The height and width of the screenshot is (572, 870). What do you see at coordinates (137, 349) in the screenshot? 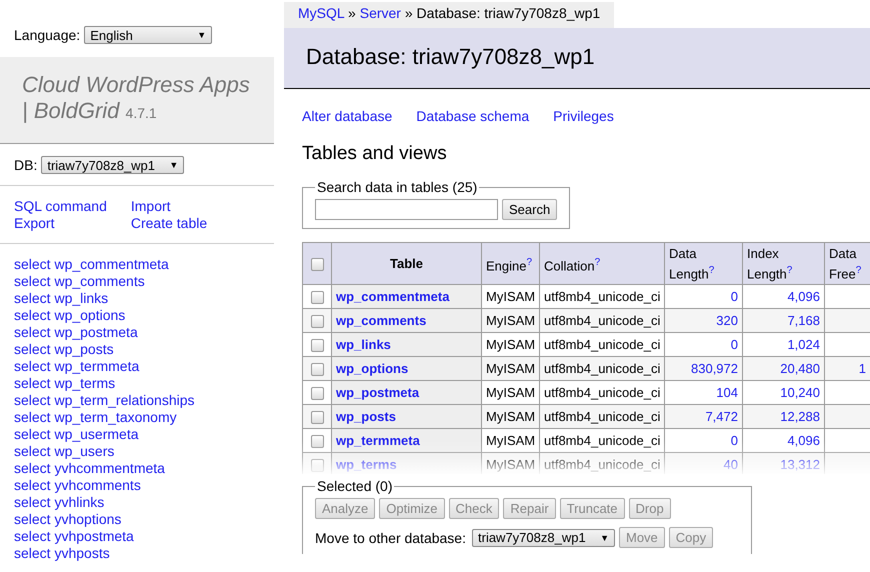
I see `select-table-link: select wp_posts` at bounding box center [137, 349].